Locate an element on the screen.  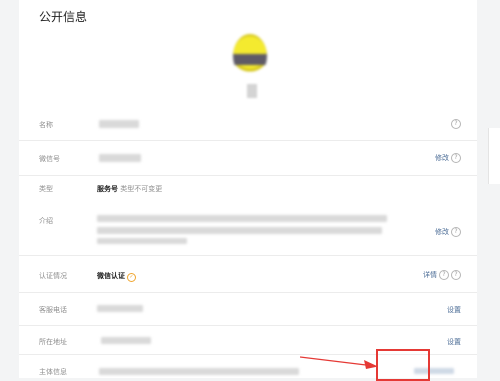
type-value: 服务号 类型不可变更 is located at coordinates (129, 189).